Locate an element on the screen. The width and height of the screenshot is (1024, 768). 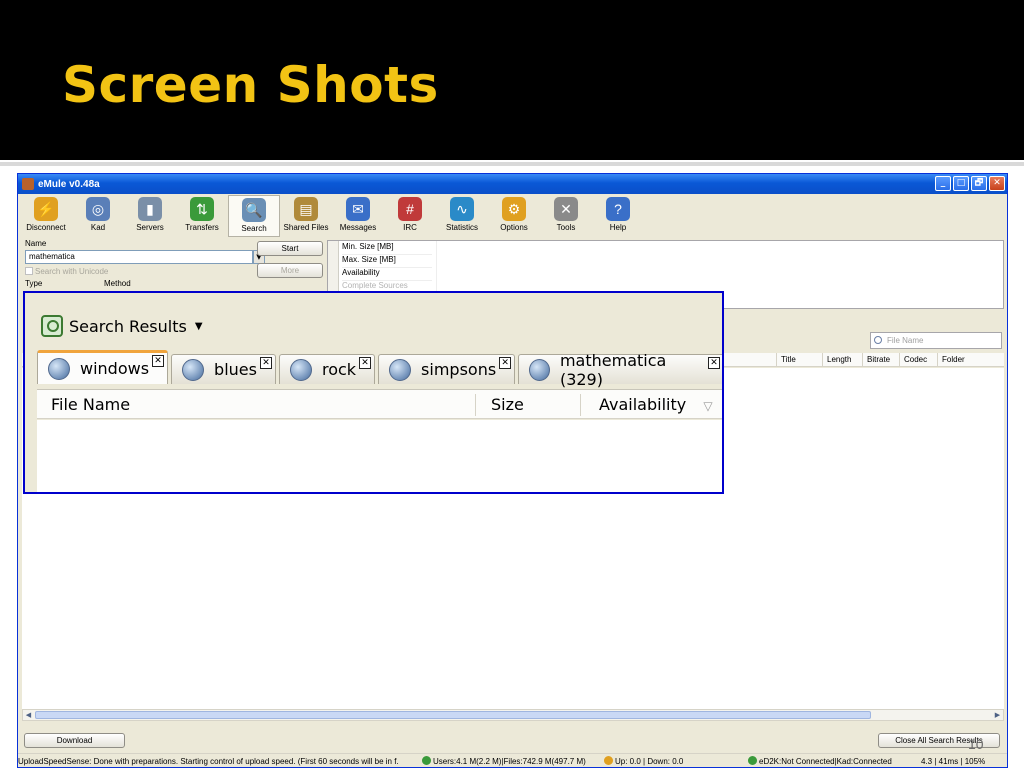
search-tab-label: rock is located at coordinates (339, 369).